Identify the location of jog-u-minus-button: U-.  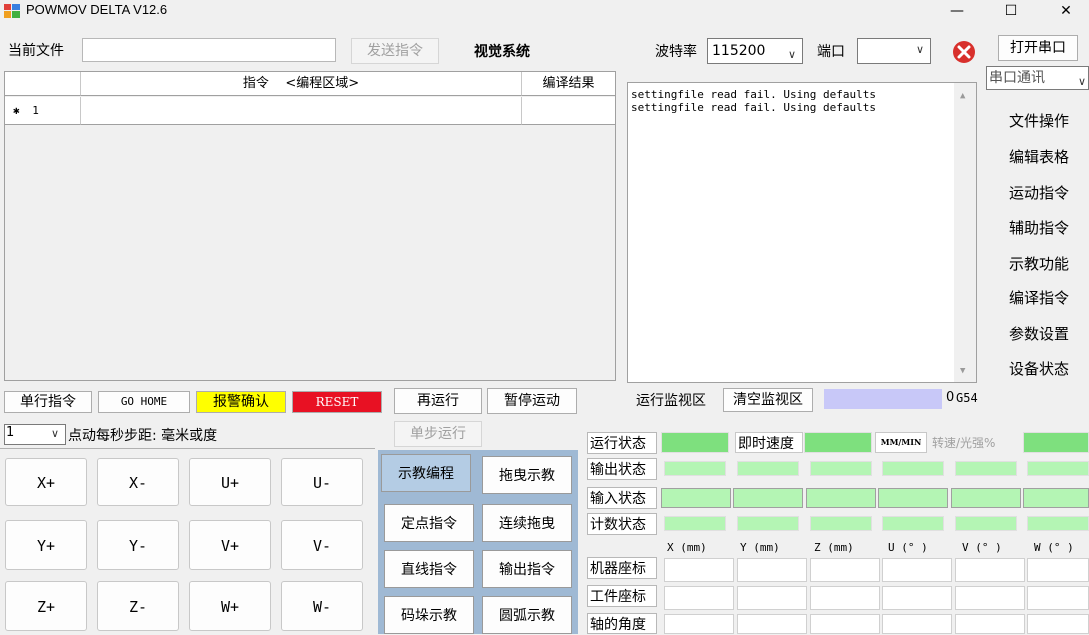
(322, 482).